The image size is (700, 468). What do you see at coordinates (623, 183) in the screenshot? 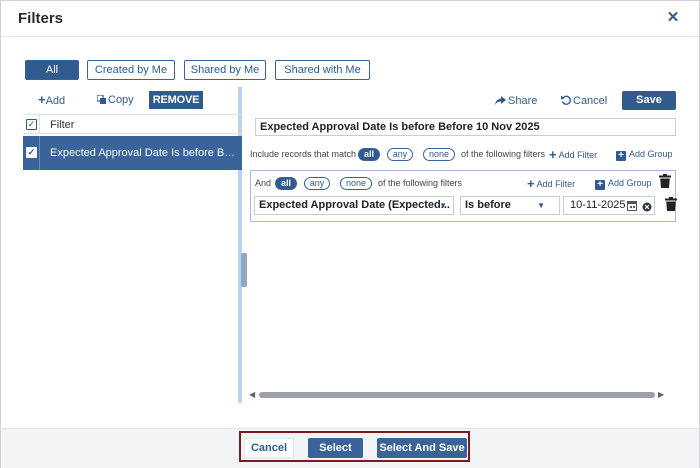
I see `group-add-group-link: + Add Group` at bounding box center [623, 183].